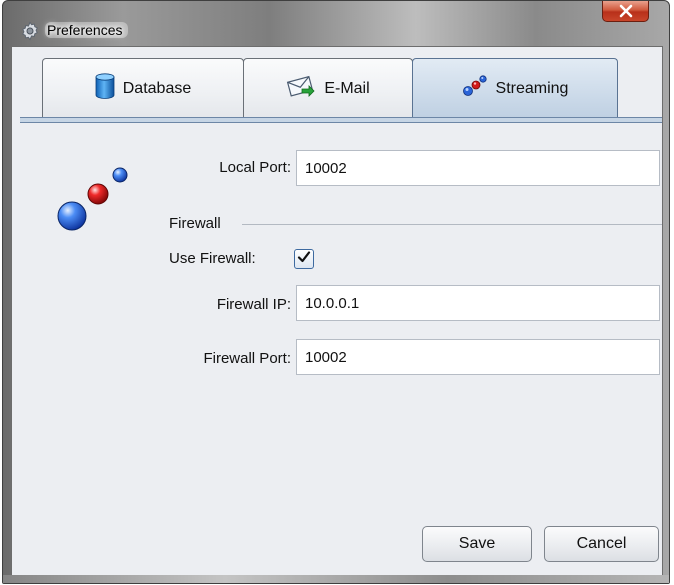 Image resolution: width=674 pixels, height=585 pixels. I want to click on local-port-label: Local Port:, so click(255, 167).